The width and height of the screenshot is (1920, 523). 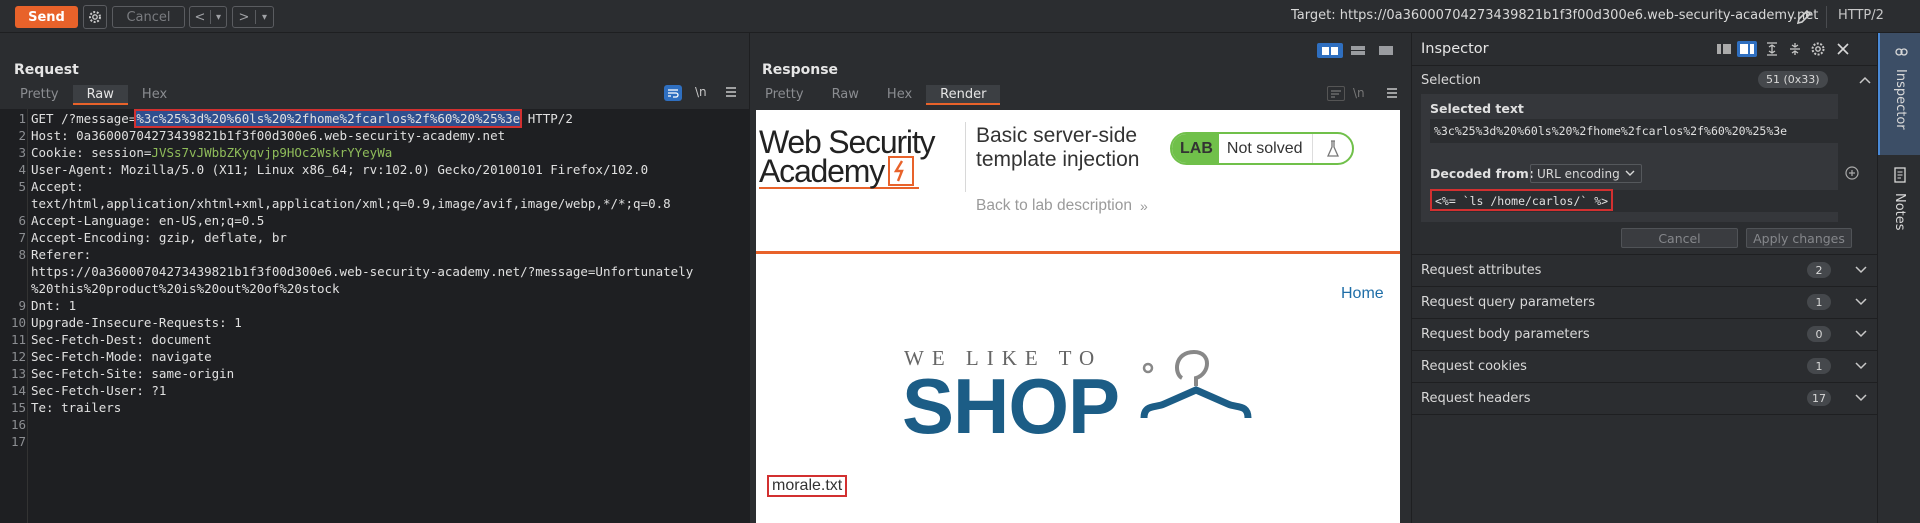 I want to click on hanger-icon, so click(x=1196, y=384).